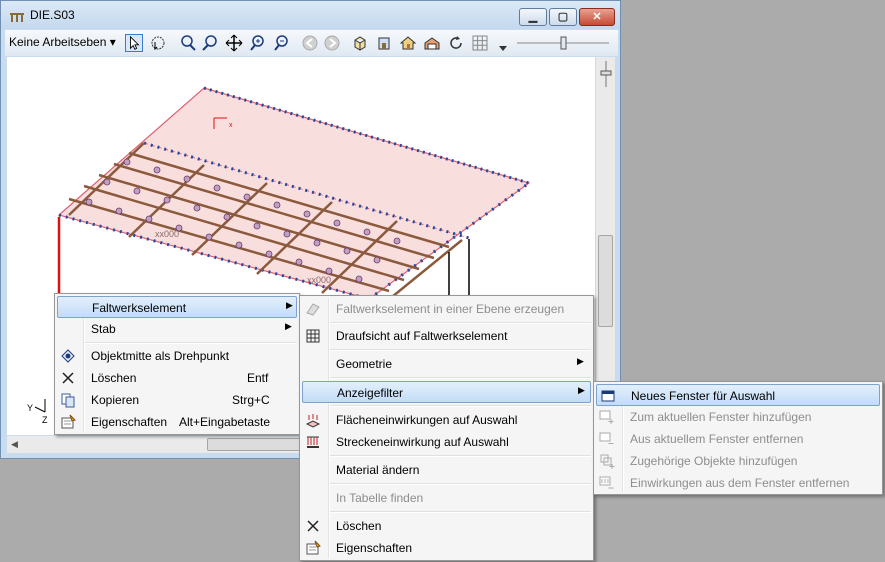 This screenshot has height=562, width=885. I want to click on scroll-left-icon: ◀, so click(14, 444).